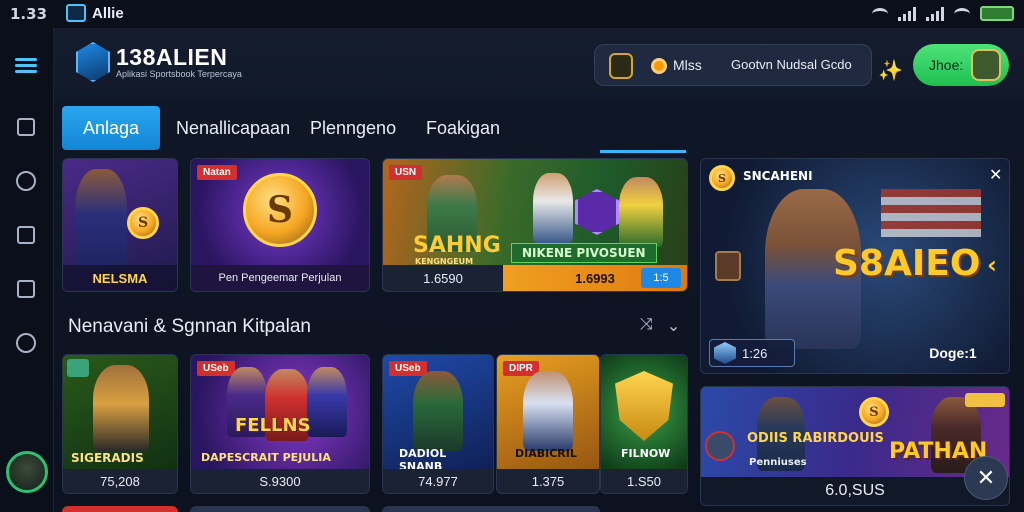  I want to click on game-card-5: FILNOW 1.S50, so click(644, 424).